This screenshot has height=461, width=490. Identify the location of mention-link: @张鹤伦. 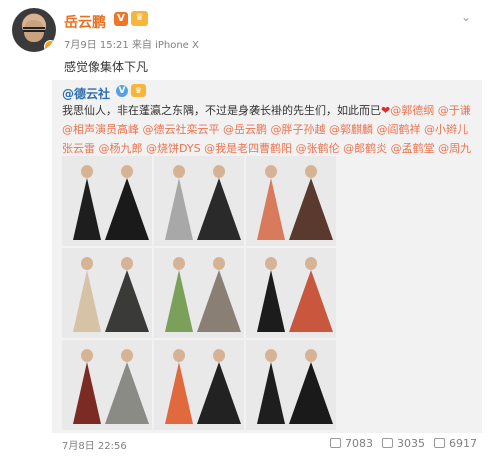
(318, 148).